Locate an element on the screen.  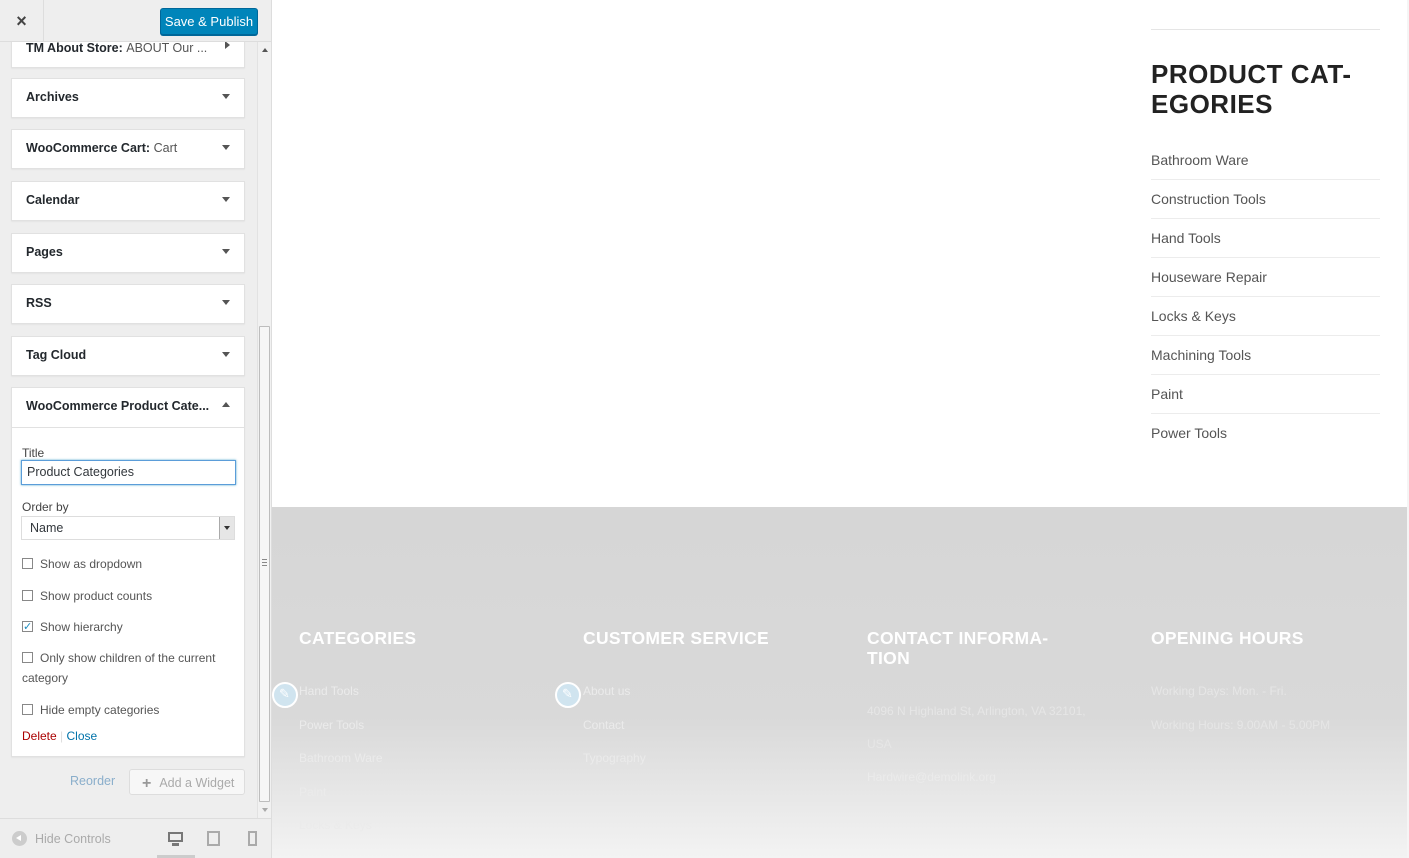
checkbox-label: Show product counts is located at coordinates (96, 596).